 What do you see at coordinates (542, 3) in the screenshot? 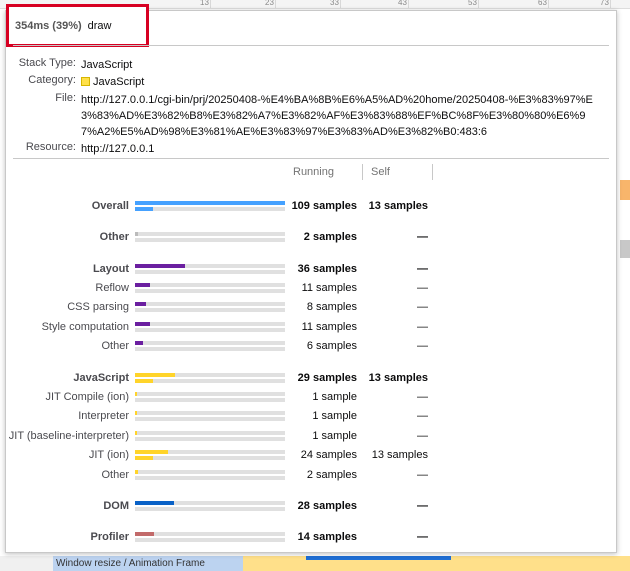
I see `ruler-tick-label: 63` at bounding box center [542, 3].